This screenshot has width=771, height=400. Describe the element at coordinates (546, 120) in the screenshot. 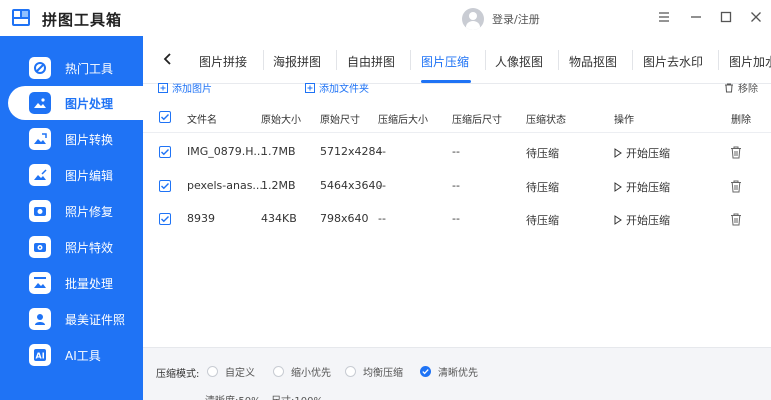

I see `header-status: 压缩状态` at that location.